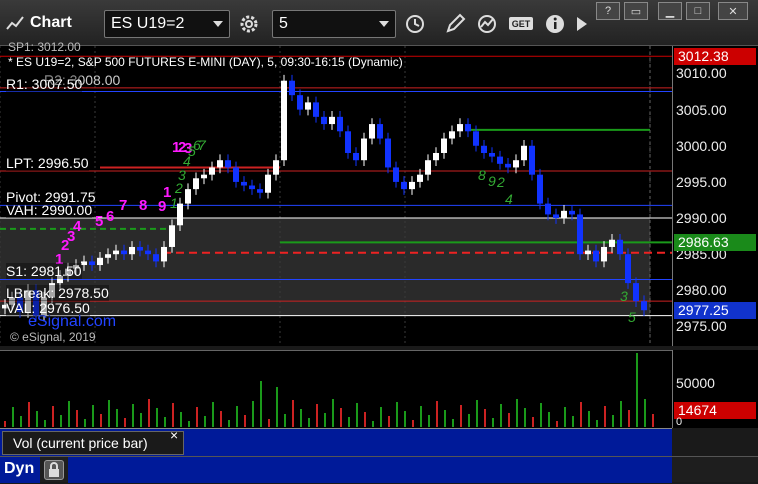 The width and height of the screenshot is (758, 484). What do you see at coordinates (54, 470) in the screenshot?
I see `lock-button` at bounding box center [54, 470].